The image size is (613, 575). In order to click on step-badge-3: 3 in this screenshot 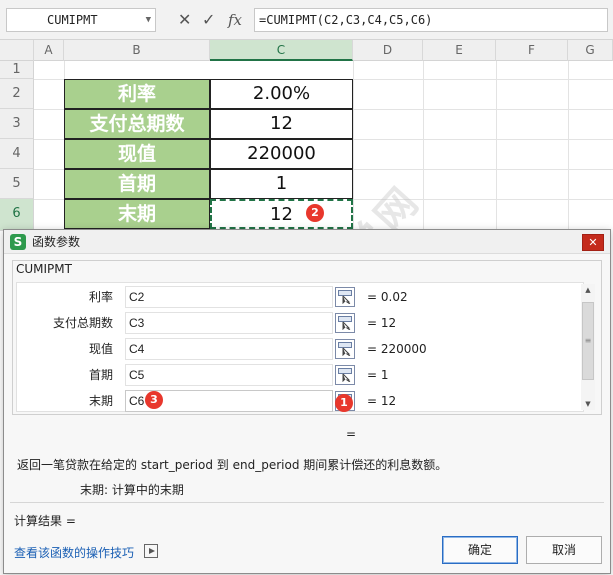, I will do `click(154, 400)`.